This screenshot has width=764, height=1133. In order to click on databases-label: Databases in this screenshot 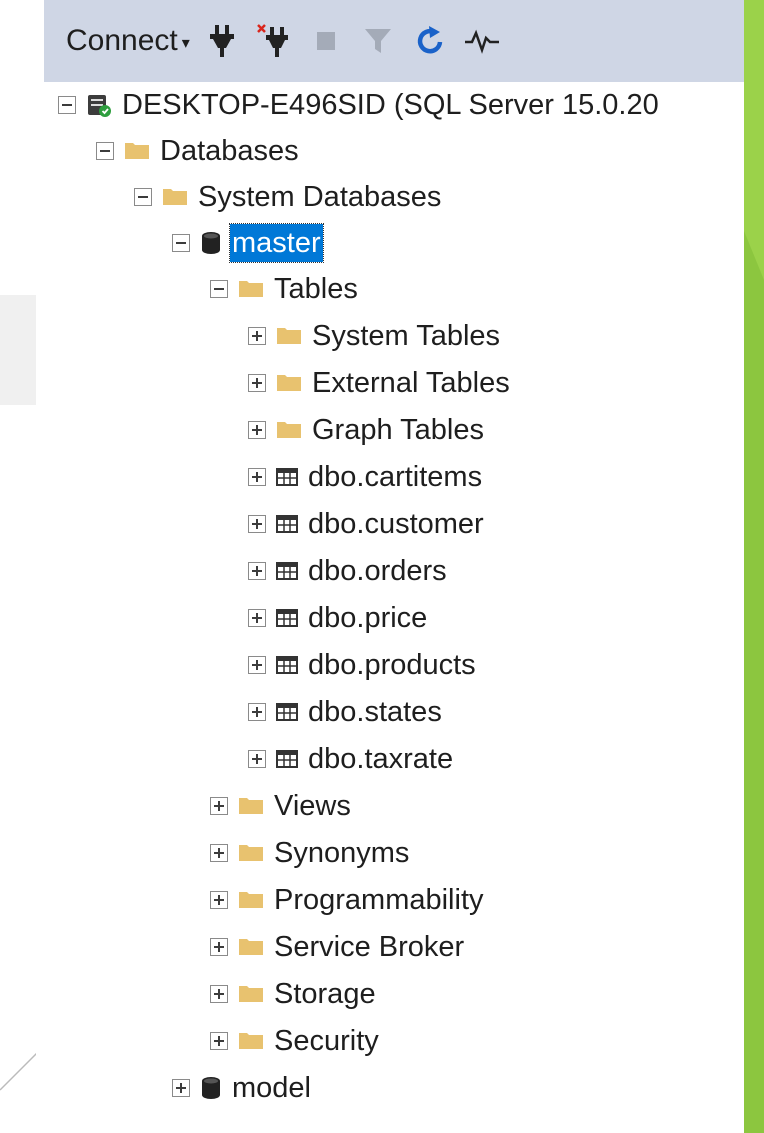, I will do `click(229, 151)`.